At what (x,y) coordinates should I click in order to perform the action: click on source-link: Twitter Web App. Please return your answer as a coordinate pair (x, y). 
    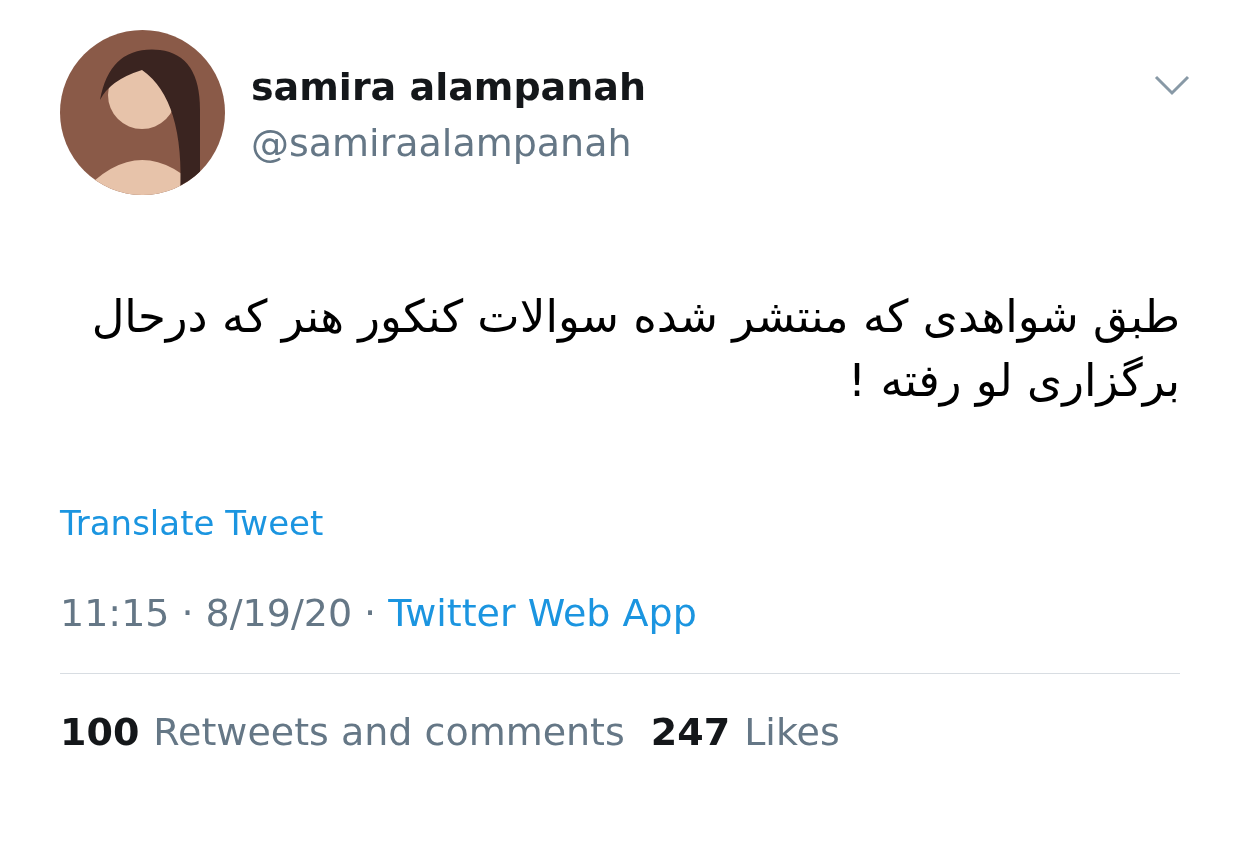
    Looking at the image, I should click on (542, 613).